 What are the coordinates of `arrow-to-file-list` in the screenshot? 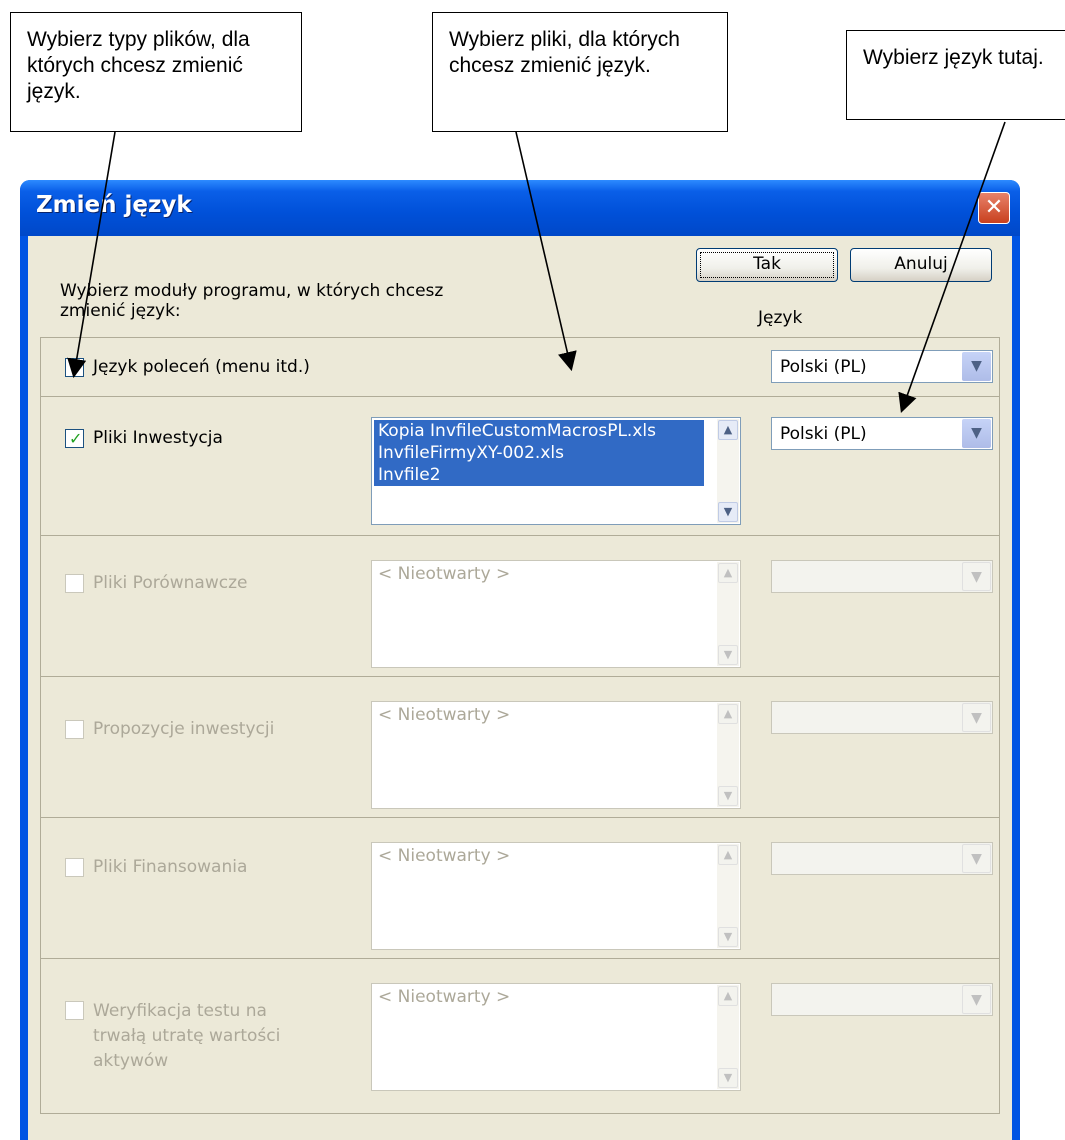 It's located at (546, 251).